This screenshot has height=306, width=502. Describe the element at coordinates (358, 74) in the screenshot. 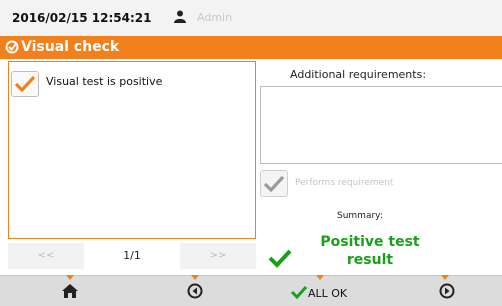

I see `additional-requirements-label: Additional requirements:` at that location.